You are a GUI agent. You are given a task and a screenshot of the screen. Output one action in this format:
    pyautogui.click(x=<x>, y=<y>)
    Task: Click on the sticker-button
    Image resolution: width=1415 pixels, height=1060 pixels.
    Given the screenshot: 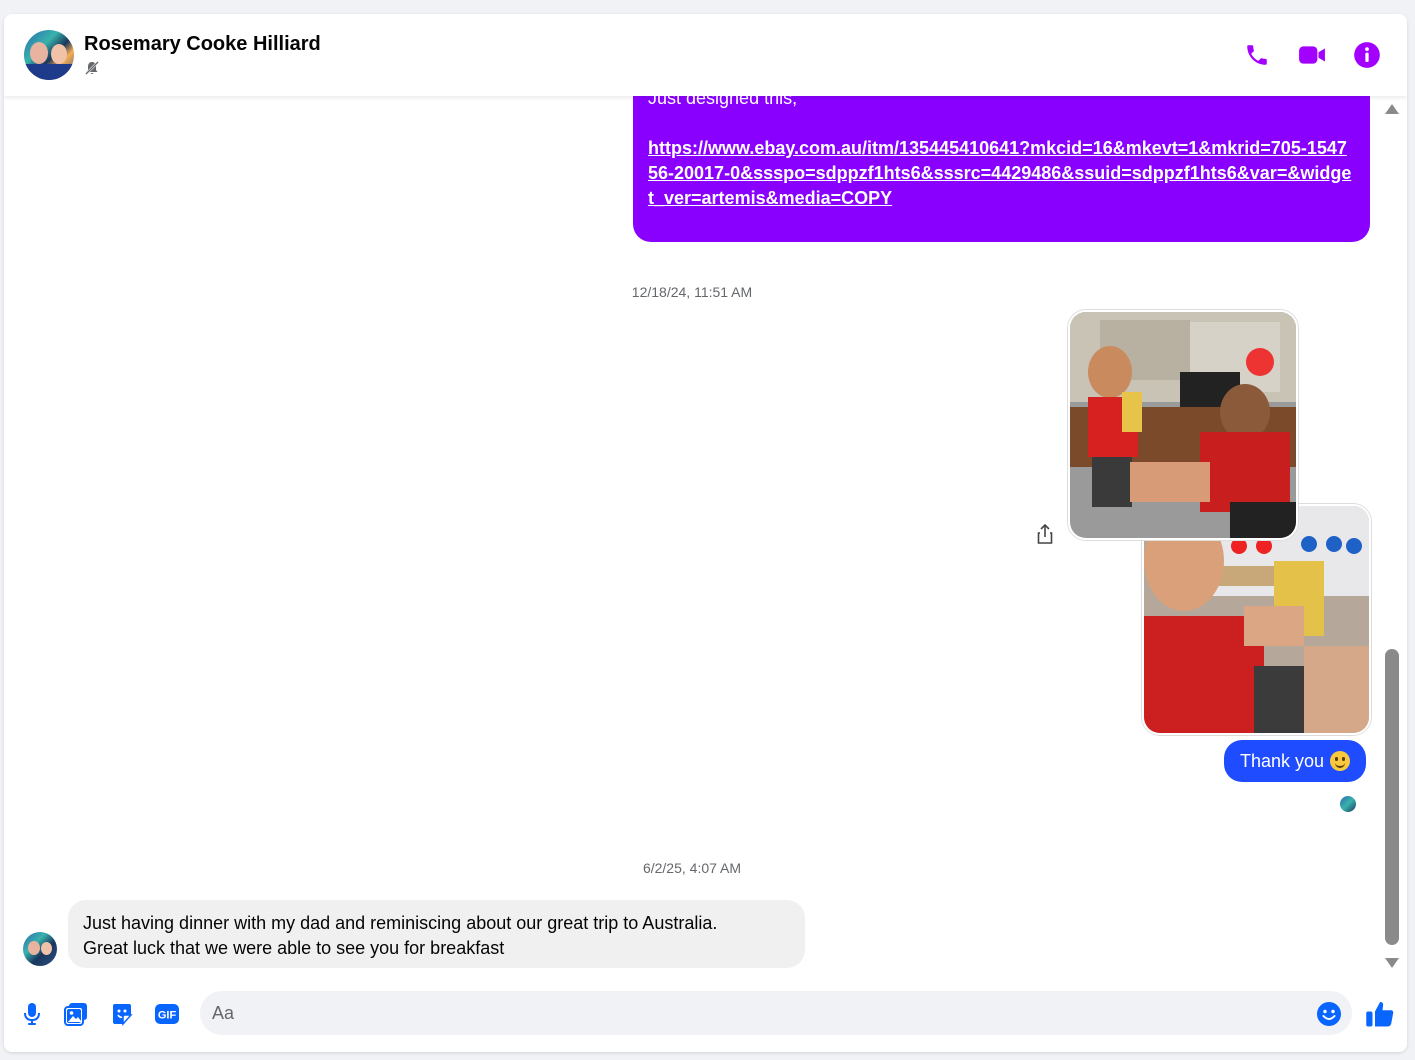 What is the action you would take?
    pyautogui.click(x=122, y=1014)
    